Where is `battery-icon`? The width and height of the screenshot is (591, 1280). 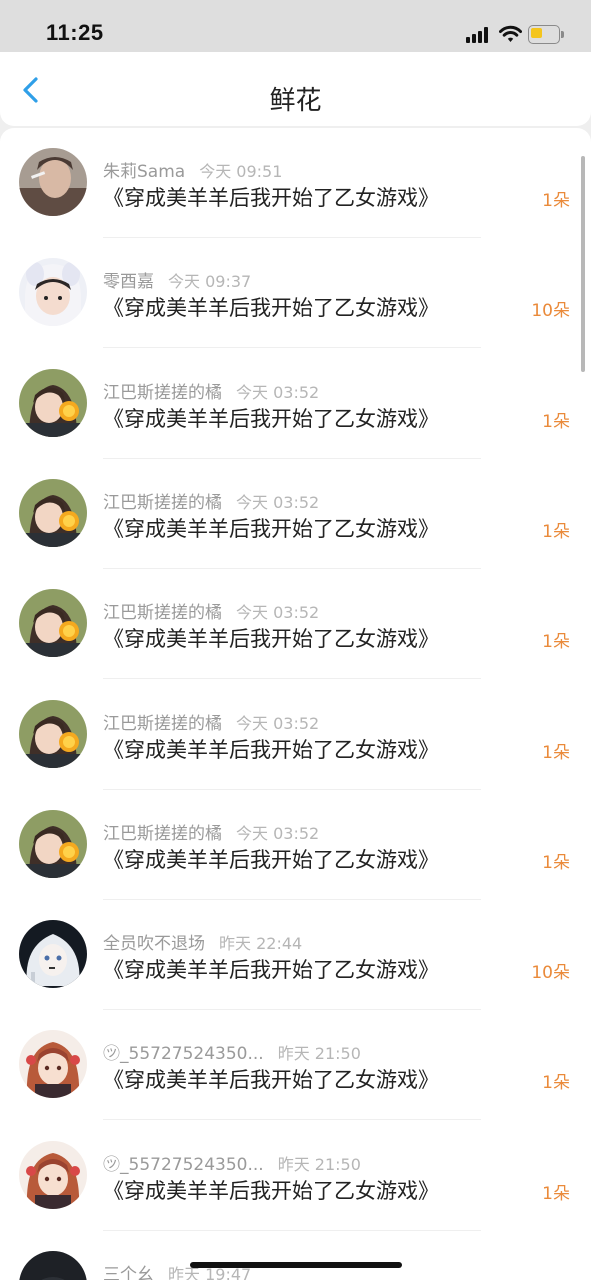
battery-icon is located at coordinates (546, 34).